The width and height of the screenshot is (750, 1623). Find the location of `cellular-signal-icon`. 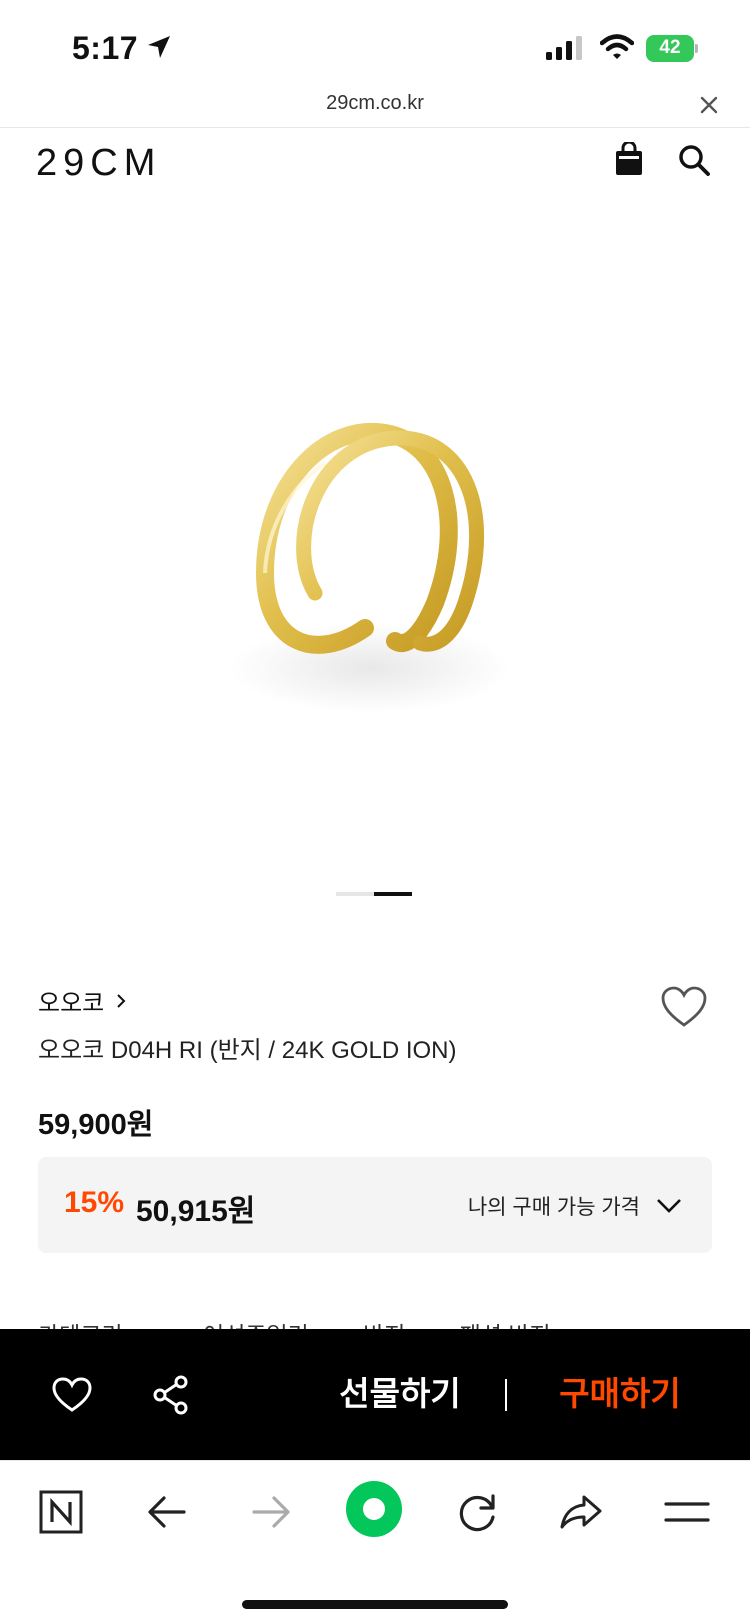

cellular-signal-icon is located at coordinates (564, 48).